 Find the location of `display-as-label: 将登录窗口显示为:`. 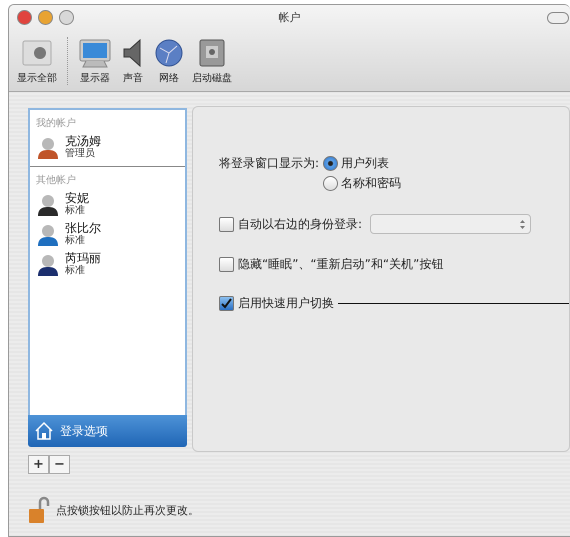

display-as-label: 将登录窗口显示为: is located at coordinates (269, 163).